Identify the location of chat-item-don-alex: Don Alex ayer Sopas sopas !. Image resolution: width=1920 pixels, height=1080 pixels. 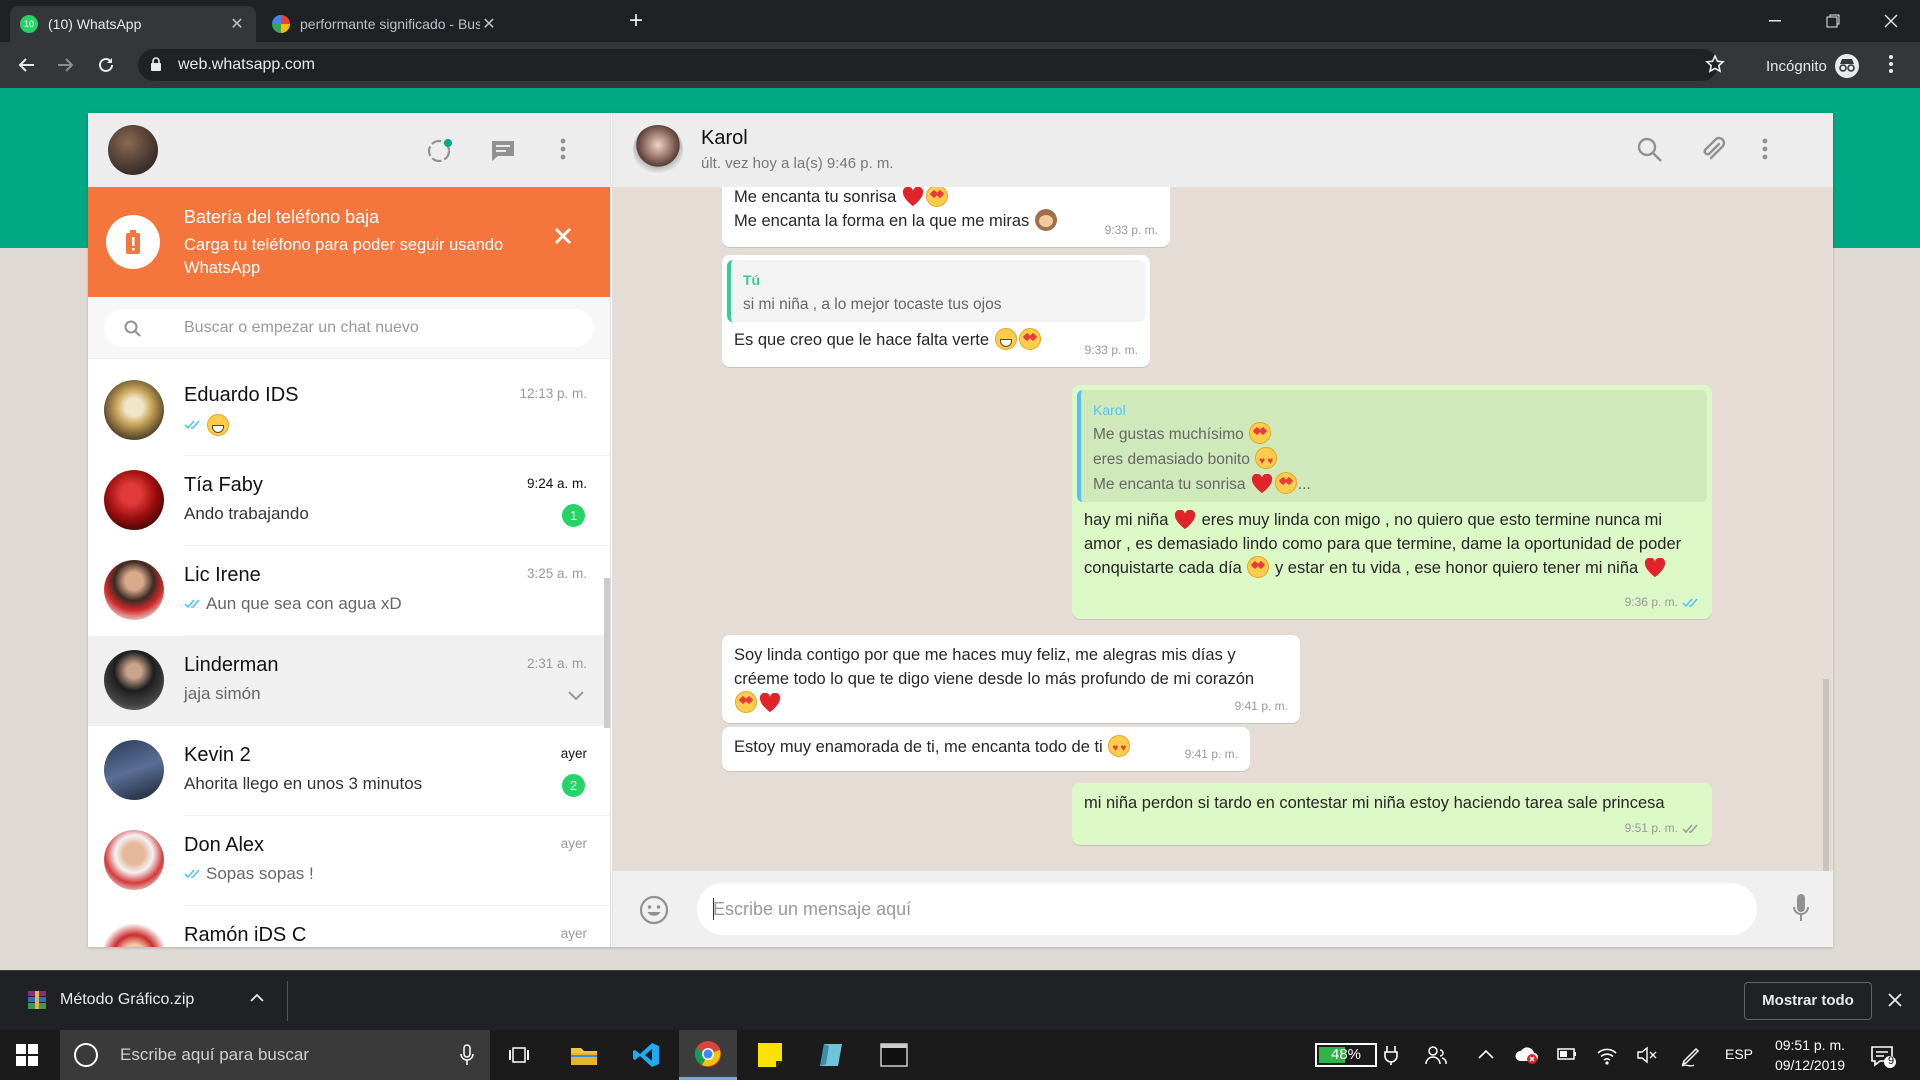
(349, 861).